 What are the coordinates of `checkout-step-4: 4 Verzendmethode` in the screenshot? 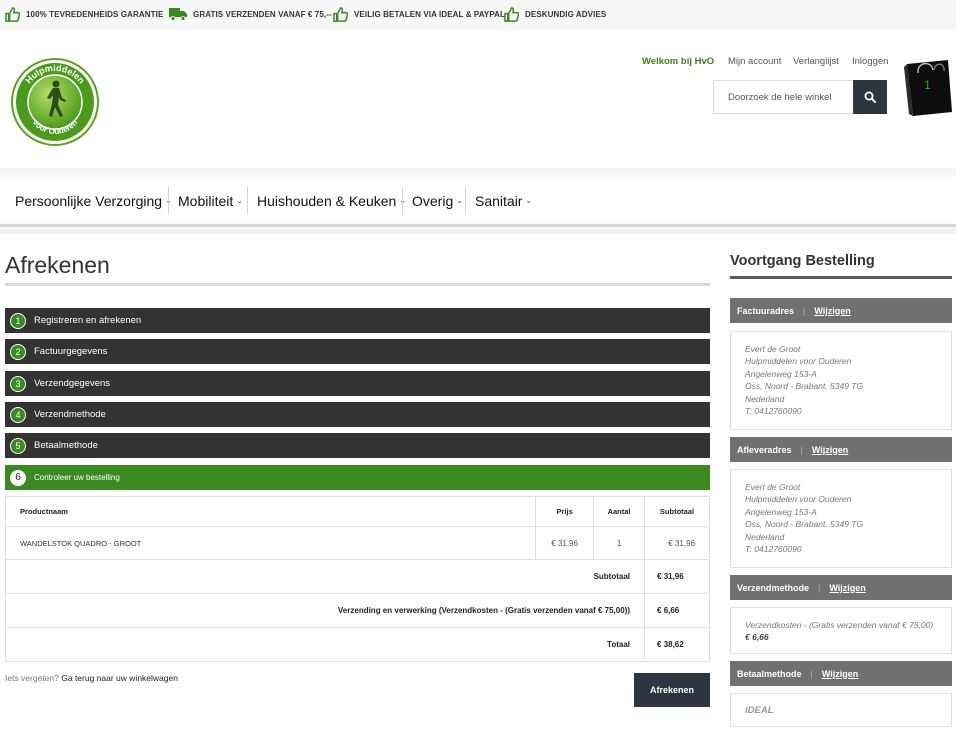 It's located at (357, 414).